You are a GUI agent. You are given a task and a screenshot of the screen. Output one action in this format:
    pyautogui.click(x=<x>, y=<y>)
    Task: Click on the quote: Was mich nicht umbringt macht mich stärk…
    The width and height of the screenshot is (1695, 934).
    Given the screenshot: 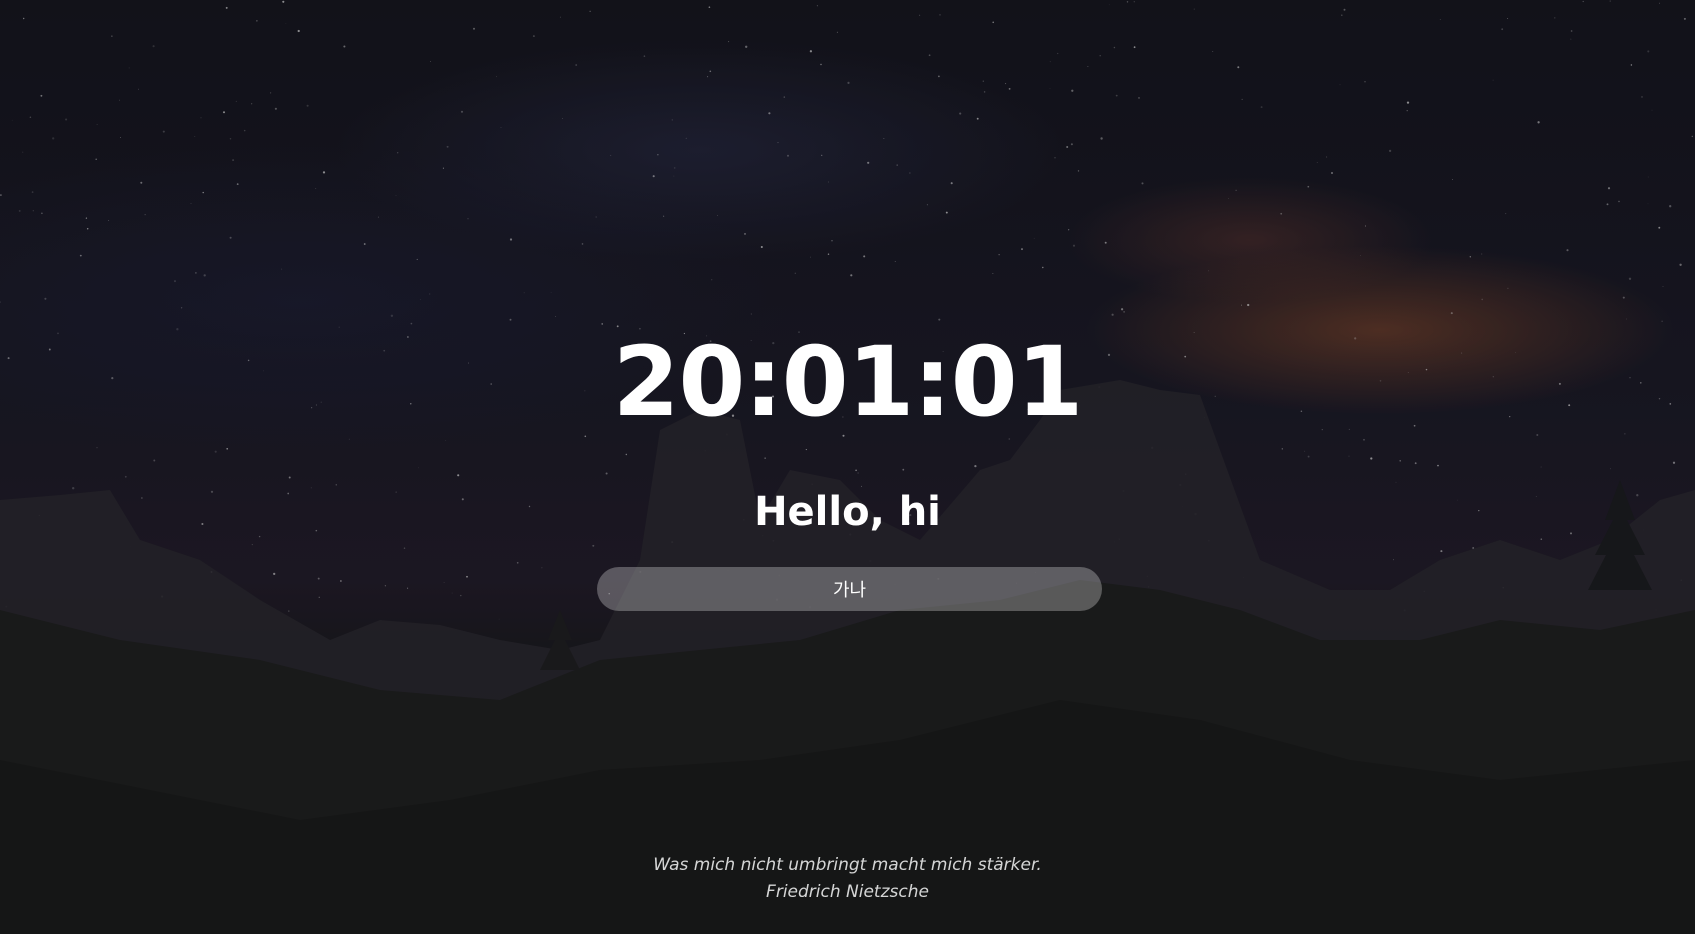 What is the action you would take?
    pyautogui.click(x=847, y=879)
    